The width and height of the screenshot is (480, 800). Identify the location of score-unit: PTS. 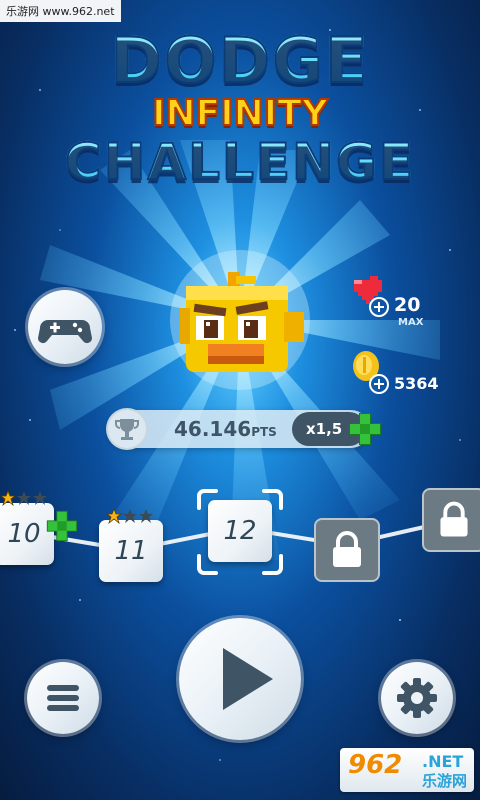
(264, 432).